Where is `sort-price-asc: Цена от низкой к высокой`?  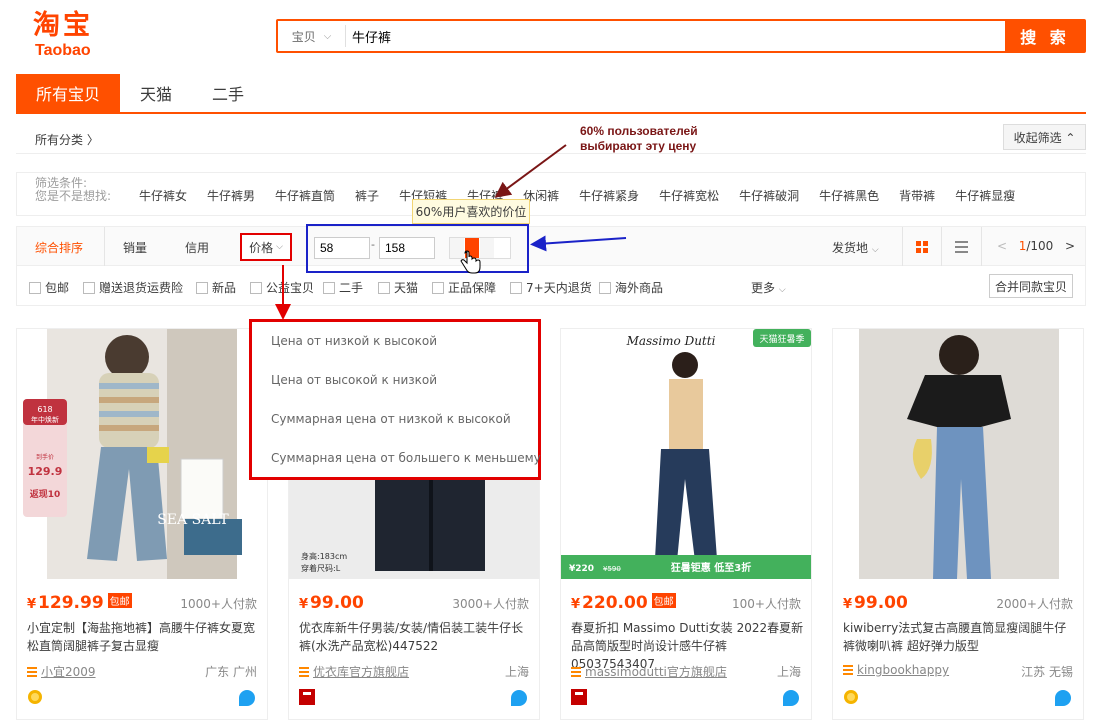
sort-price-asc: Цена от низкой к высокой is located at coordinates (354, 341).